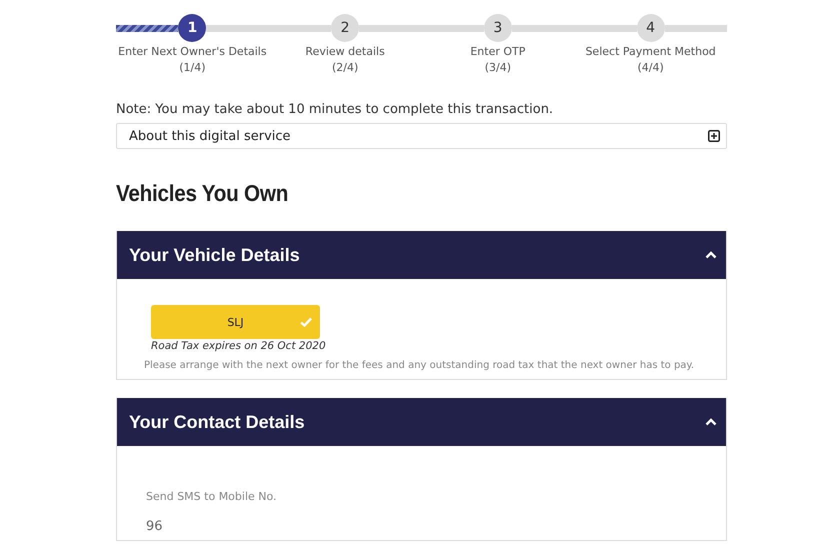  I want to click on step-label: Review details, so click(345, 51).